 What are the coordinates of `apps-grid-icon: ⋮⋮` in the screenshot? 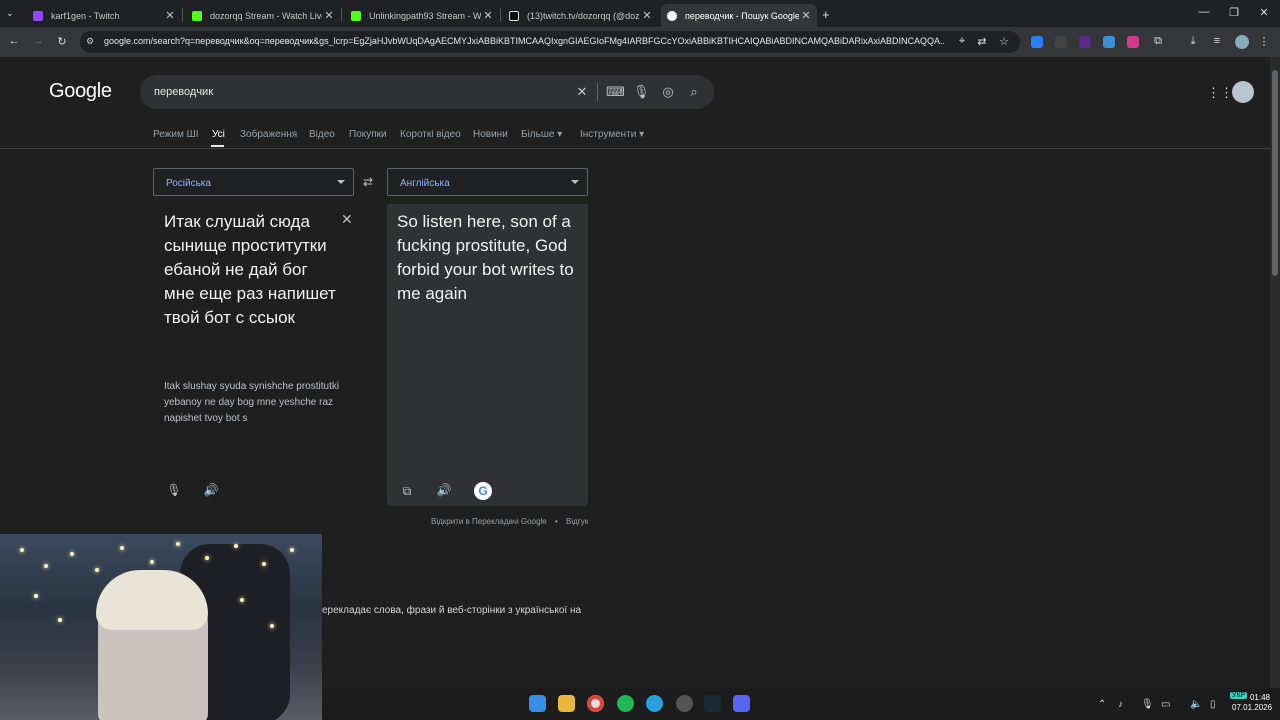 It's located at (1220, 93).